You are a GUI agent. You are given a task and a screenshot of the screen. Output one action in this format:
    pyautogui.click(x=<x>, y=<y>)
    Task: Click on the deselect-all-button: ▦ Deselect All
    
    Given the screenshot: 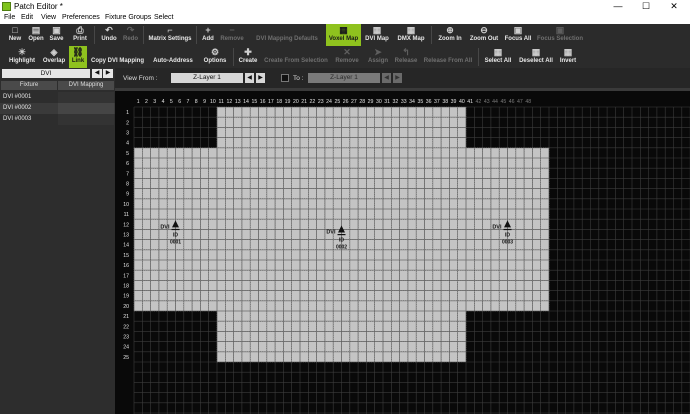 What is the action you would take?
    pyautogui.click(x=536, y=57)
    